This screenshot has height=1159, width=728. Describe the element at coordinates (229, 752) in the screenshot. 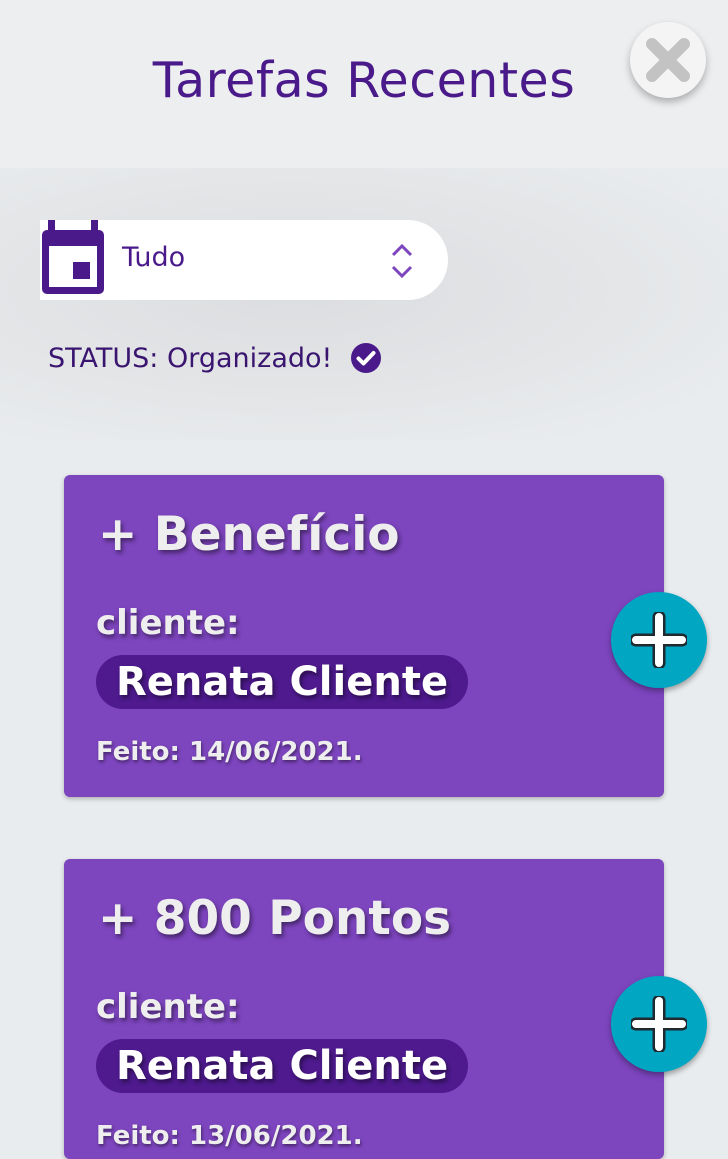

I see `task-date: Feito: 14/06/2021.` at that location.